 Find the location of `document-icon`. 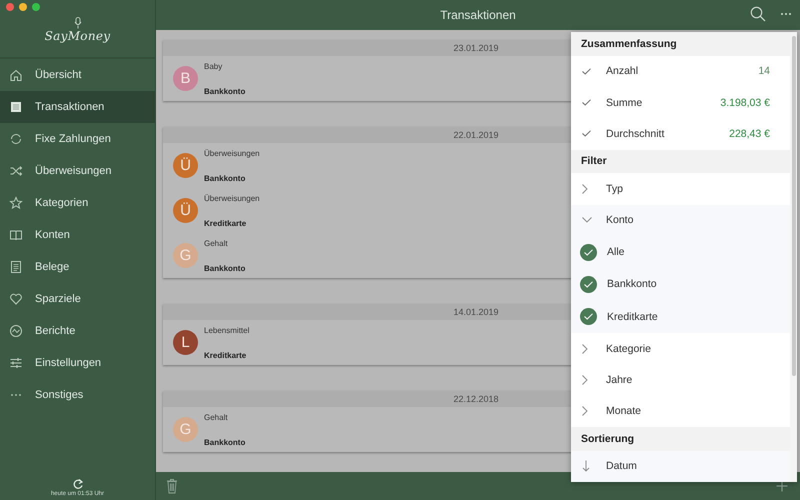

document-icon is located at coordinates (16, 267).